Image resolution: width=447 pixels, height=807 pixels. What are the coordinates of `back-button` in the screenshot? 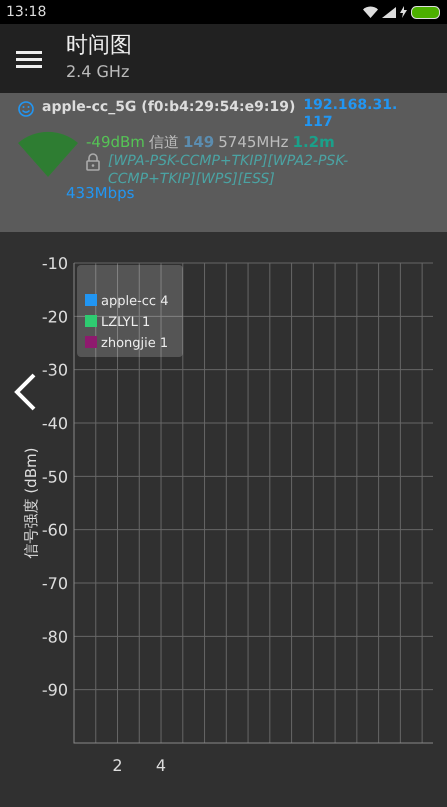 It's located at (25, 392).